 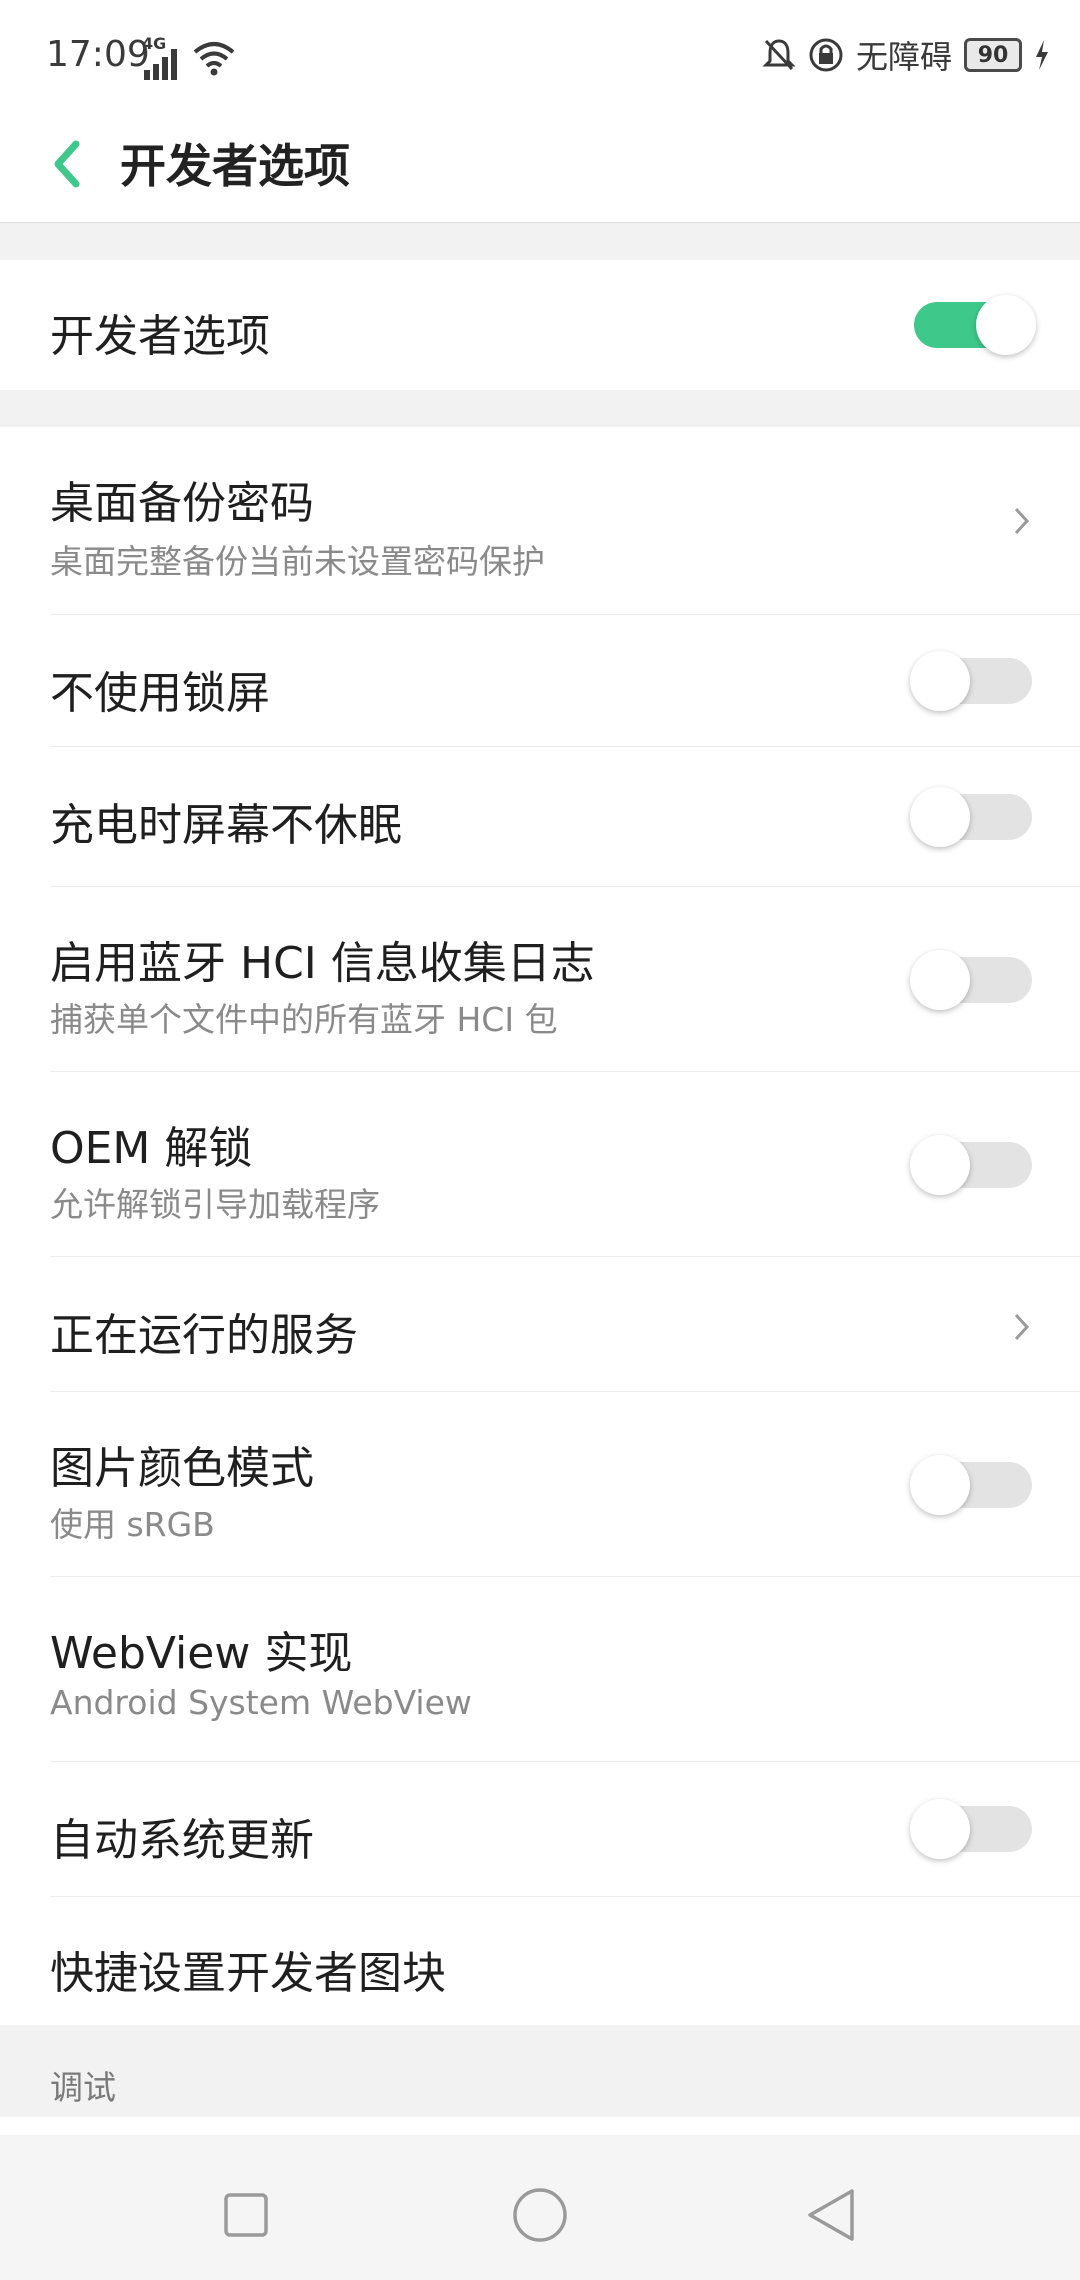 What do you see at coordinates (182, 503) in the screenshot?
I see `setting-title: 桌面备份密码` at bounding box center [182, 503].